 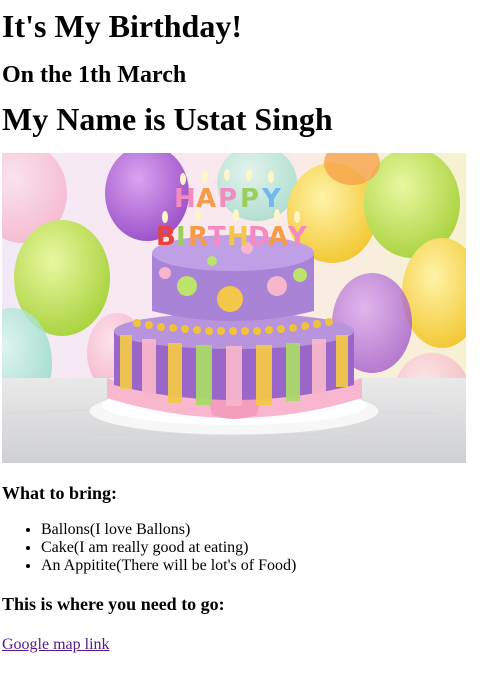 I want to click on svg-text: D, so click(x=259, y=237).